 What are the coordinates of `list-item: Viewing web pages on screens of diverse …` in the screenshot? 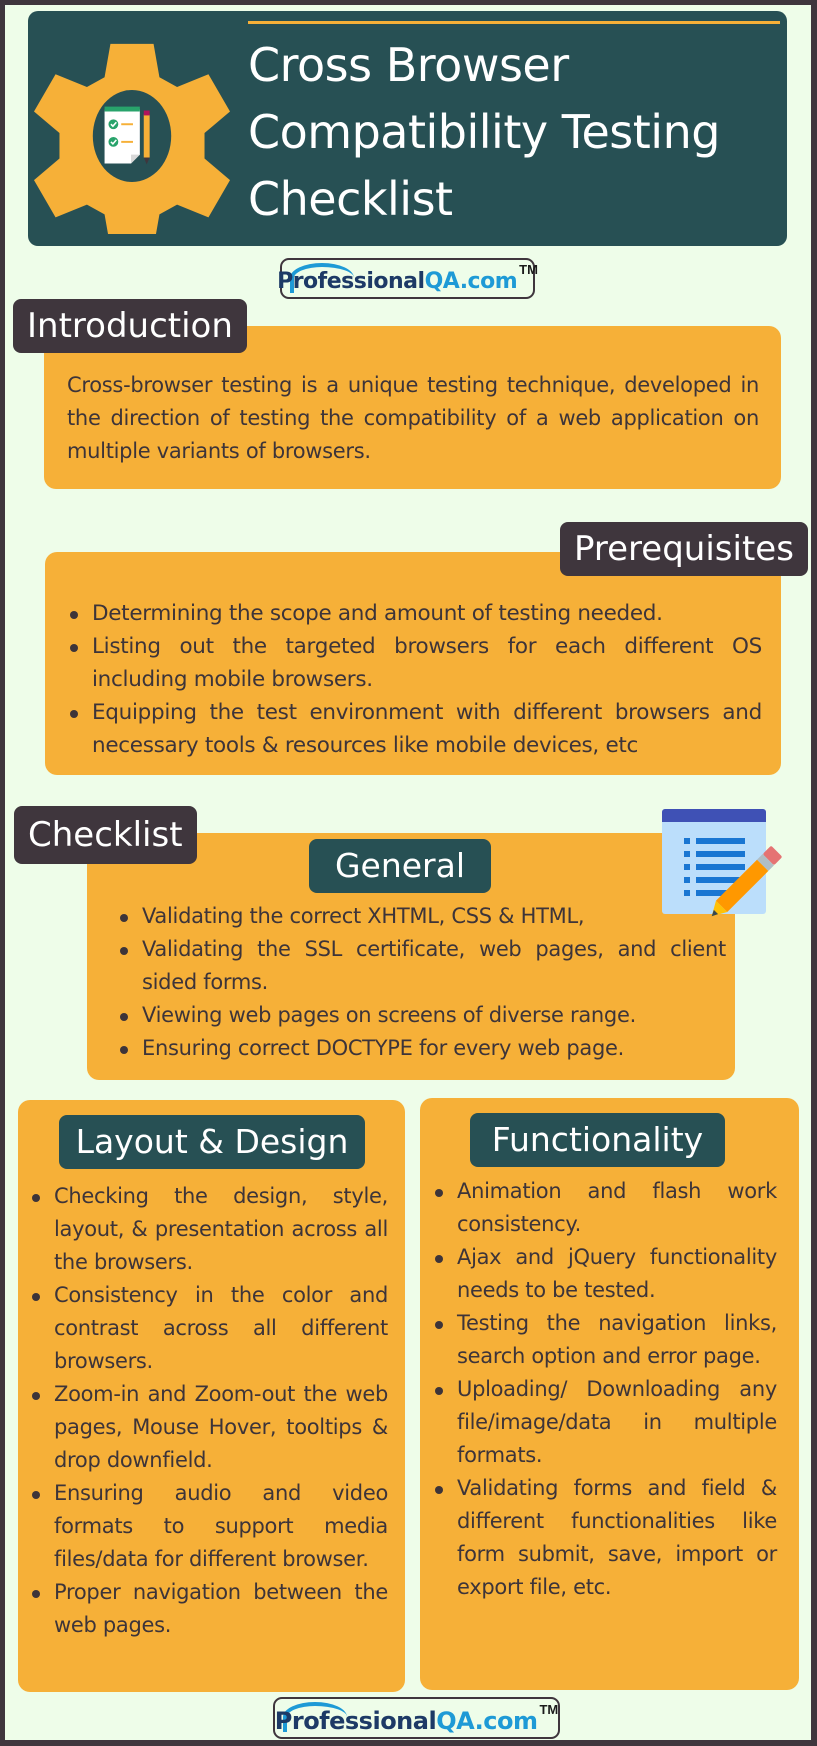 It's located at (422, 1015).